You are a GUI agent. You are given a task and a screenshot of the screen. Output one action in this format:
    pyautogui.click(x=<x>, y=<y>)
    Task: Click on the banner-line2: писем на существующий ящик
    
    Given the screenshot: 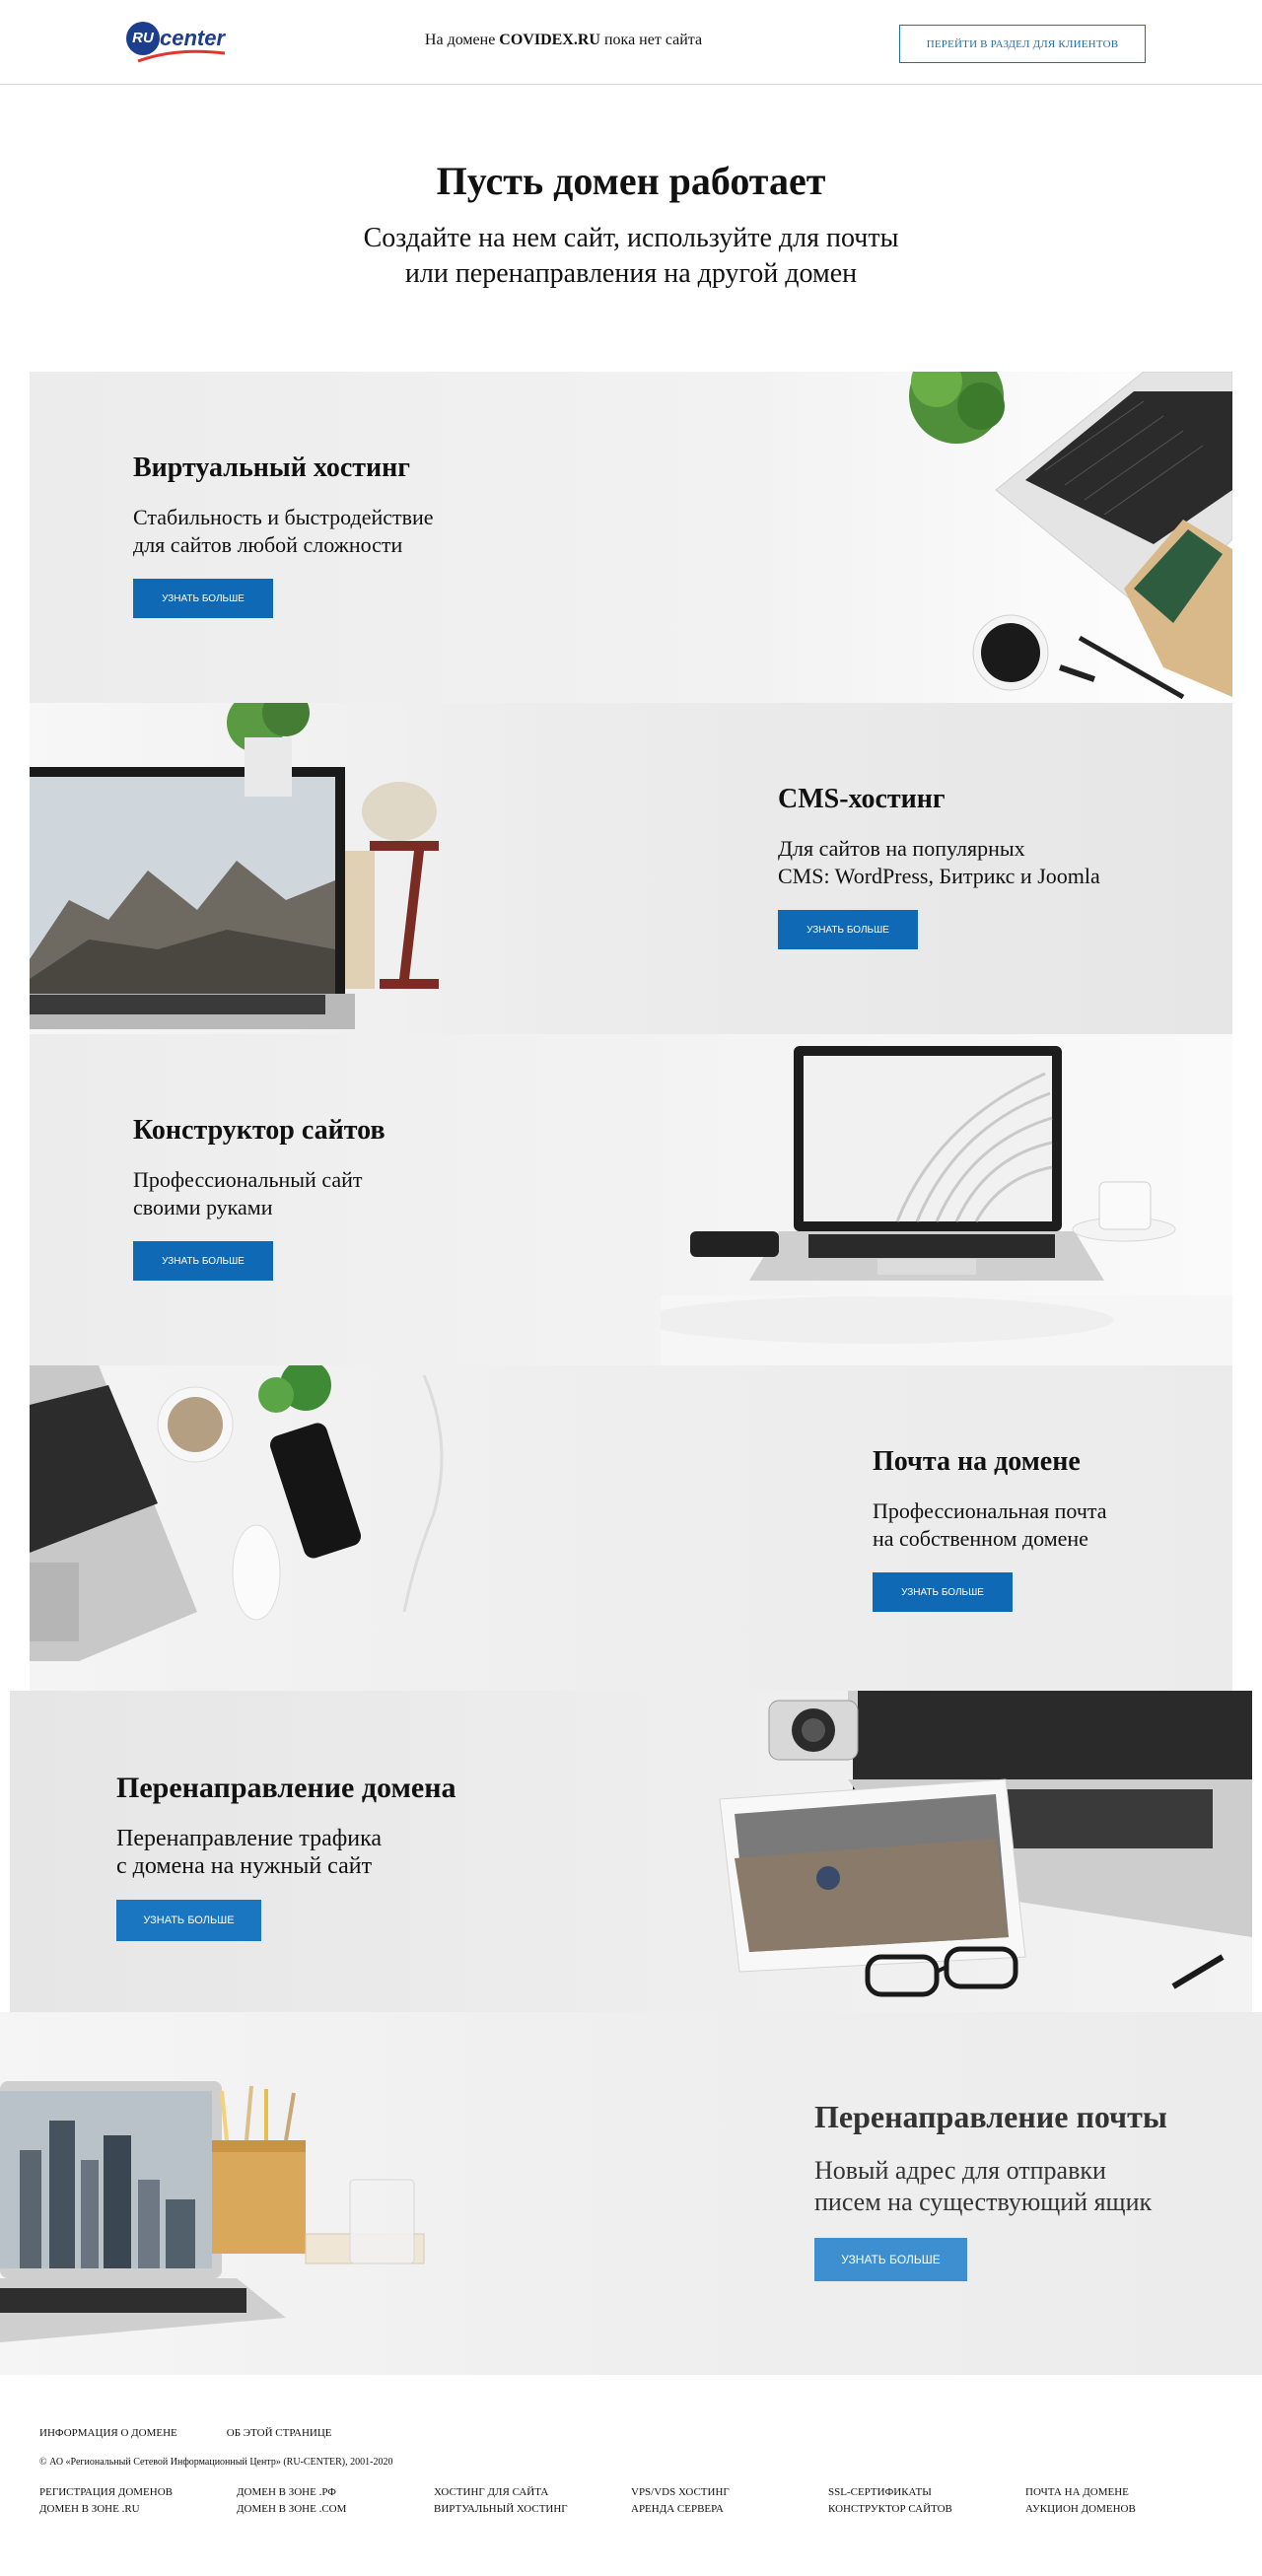 What is the action you would take?
    pyautogui.click(x=984, y=2202)
    